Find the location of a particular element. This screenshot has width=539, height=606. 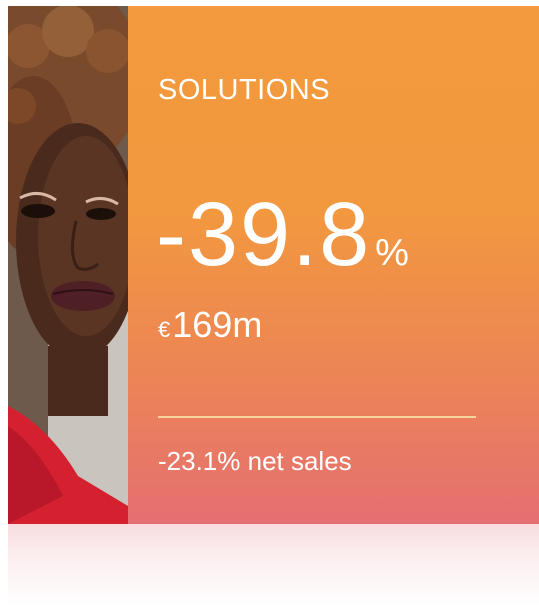

percent-change: -39.8% is located at coordinates (282, 235).